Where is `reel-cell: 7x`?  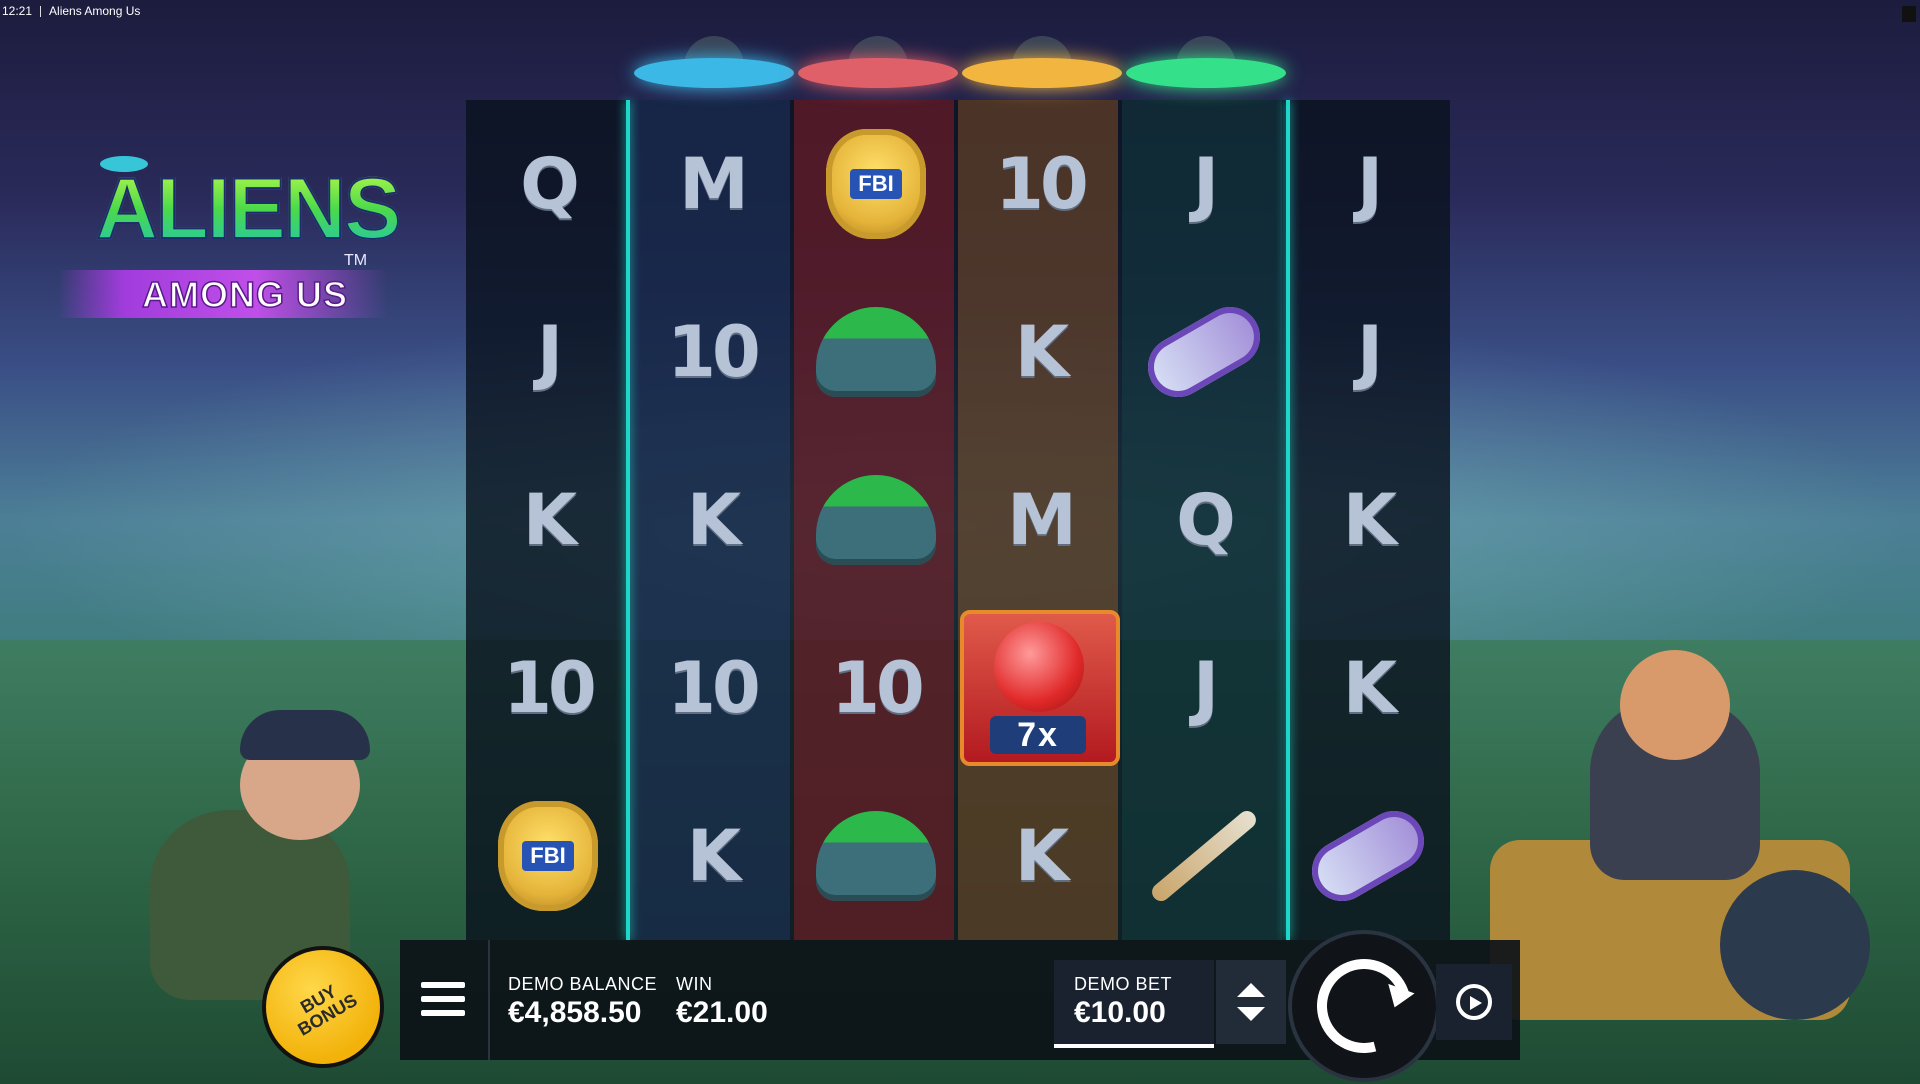 reel-cell: 7x is located at coordinates (1040, 688).